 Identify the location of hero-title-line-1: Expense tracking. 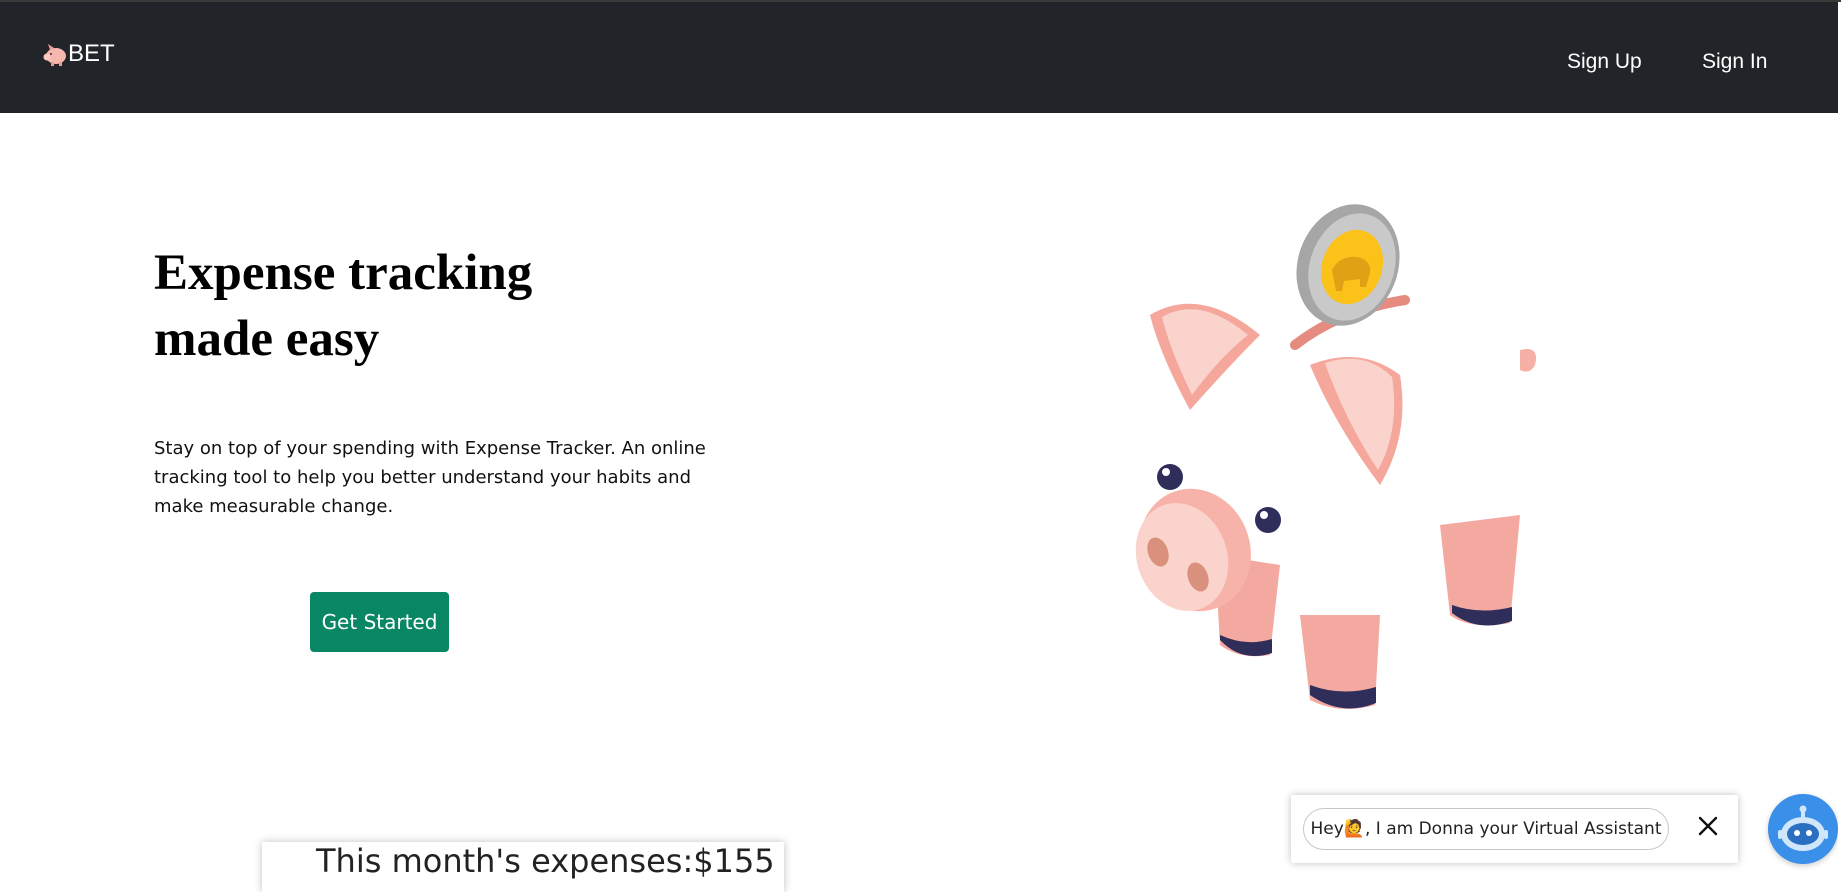
(343, 273).